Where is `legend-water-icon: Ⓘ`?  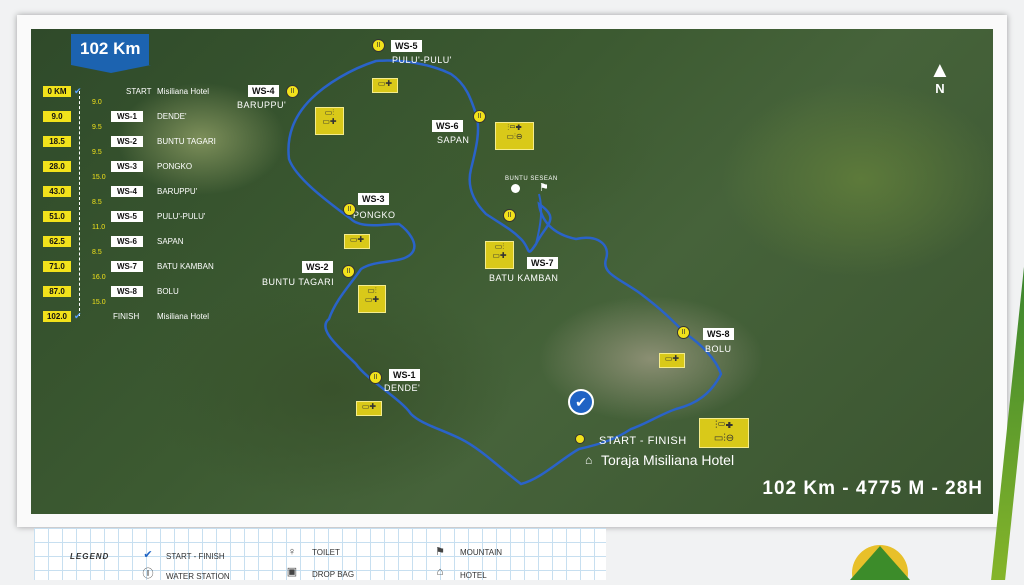
legend-water-icon: Ⓘ is located at coordinates (148, 574).